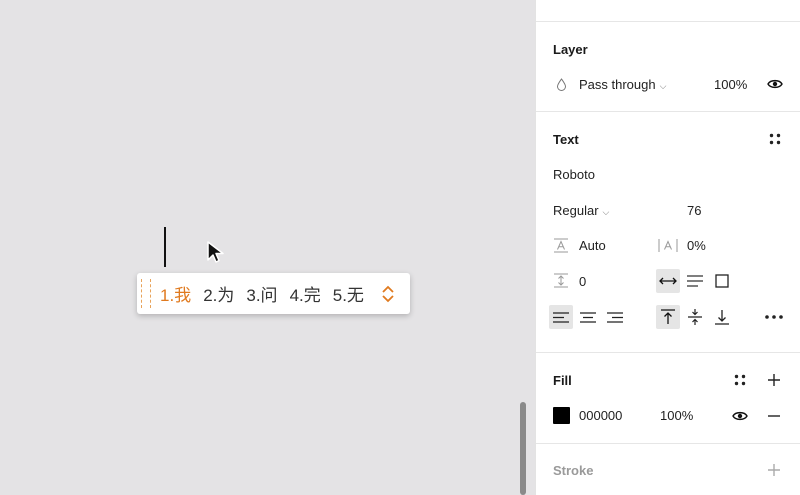 This screenshot has width=800, height=495. I want to click on text-lines-icon, so click(695, 281).